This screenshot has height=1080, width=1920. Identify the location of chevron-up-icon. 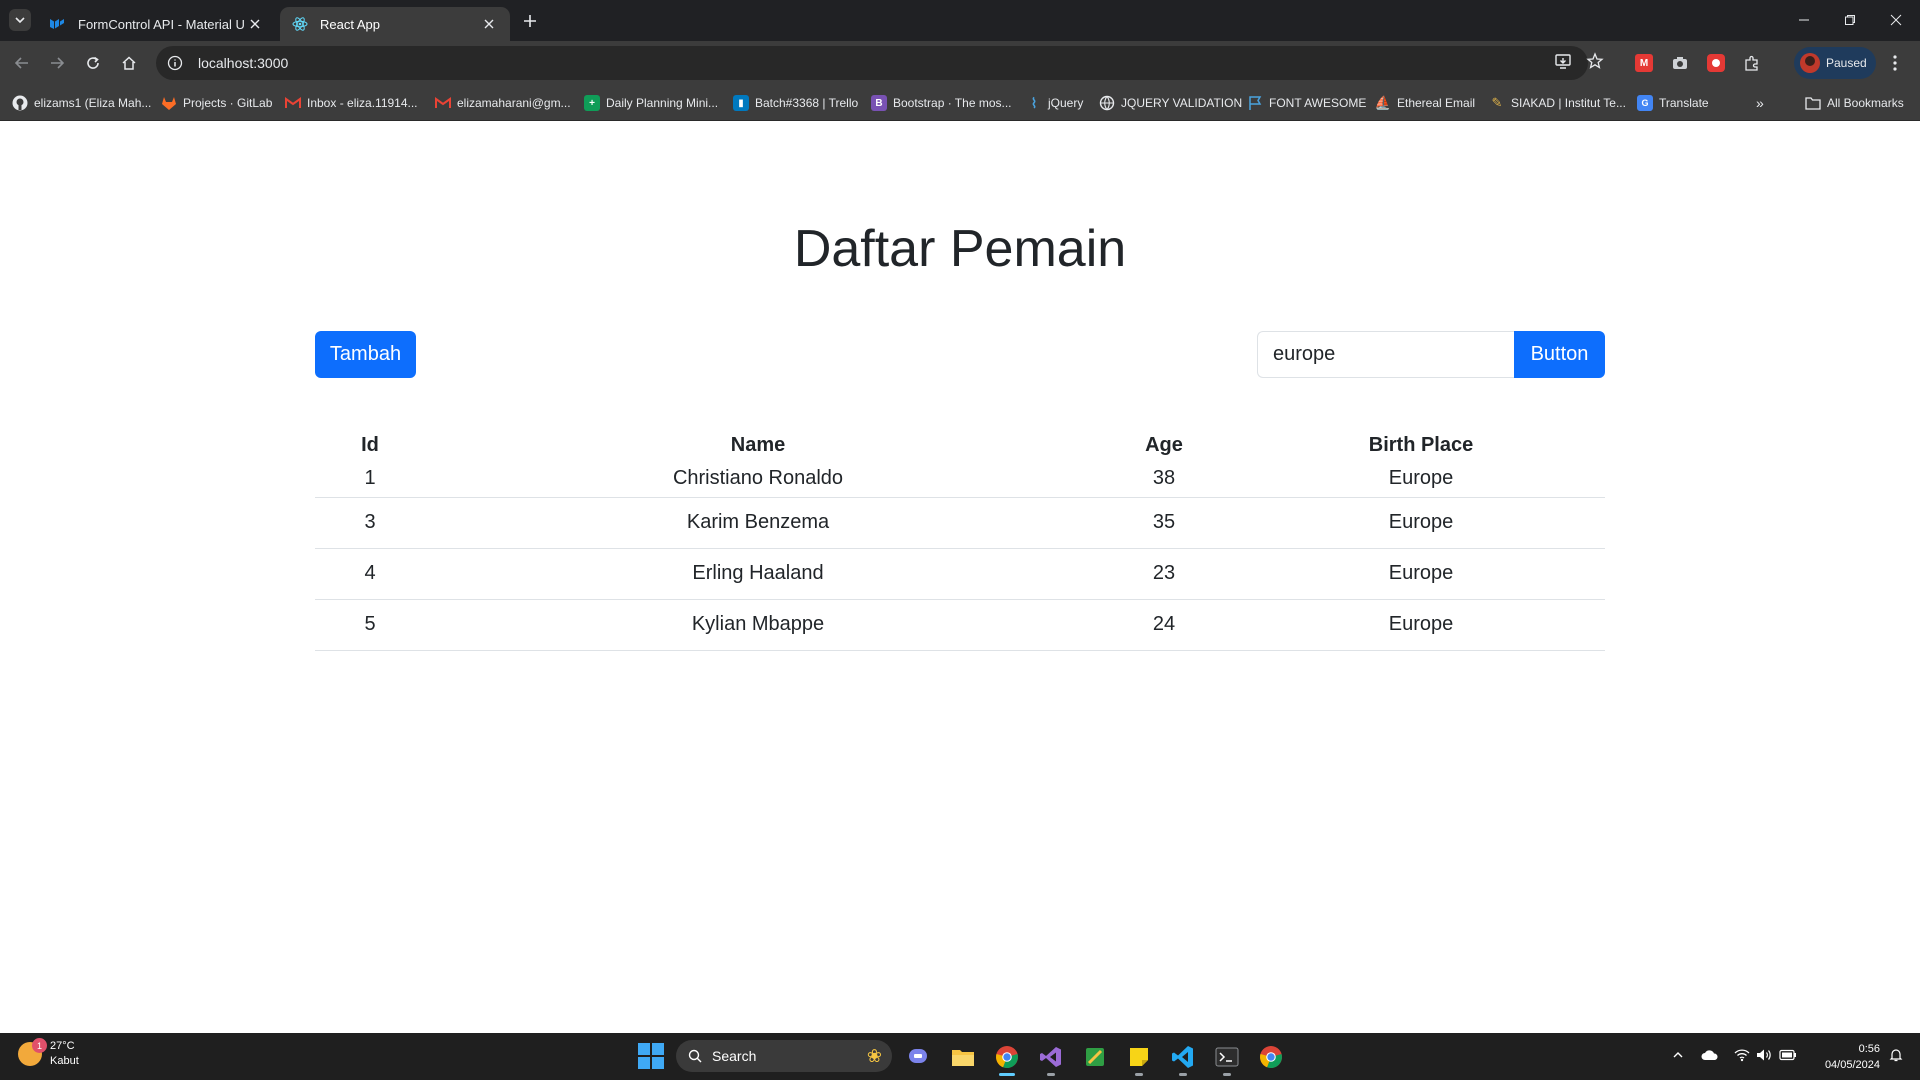
(1678, 1055).